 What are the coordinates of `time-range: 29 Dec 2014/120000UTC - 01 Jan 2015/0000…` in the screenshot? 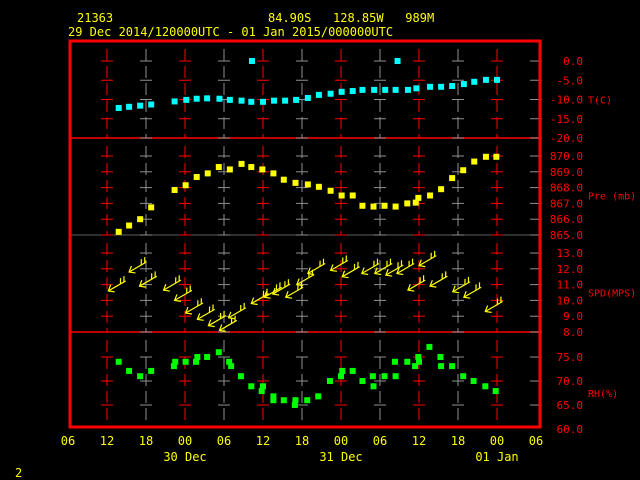 It's located at (230, 32).